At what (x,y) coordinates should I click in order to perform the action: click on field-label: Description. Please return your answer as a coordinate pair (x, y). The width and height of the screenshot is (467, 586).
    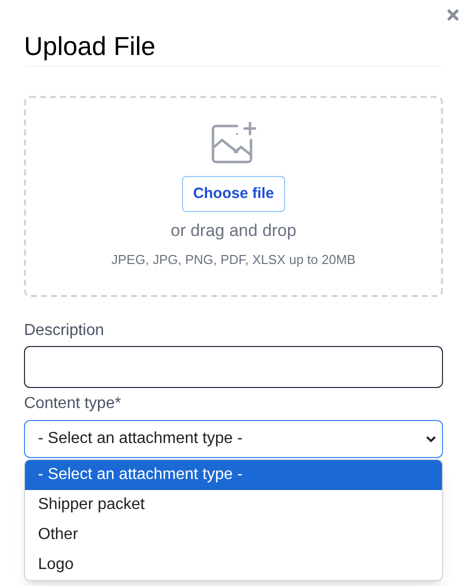
    Looking at the image, I should click on (65, 331).